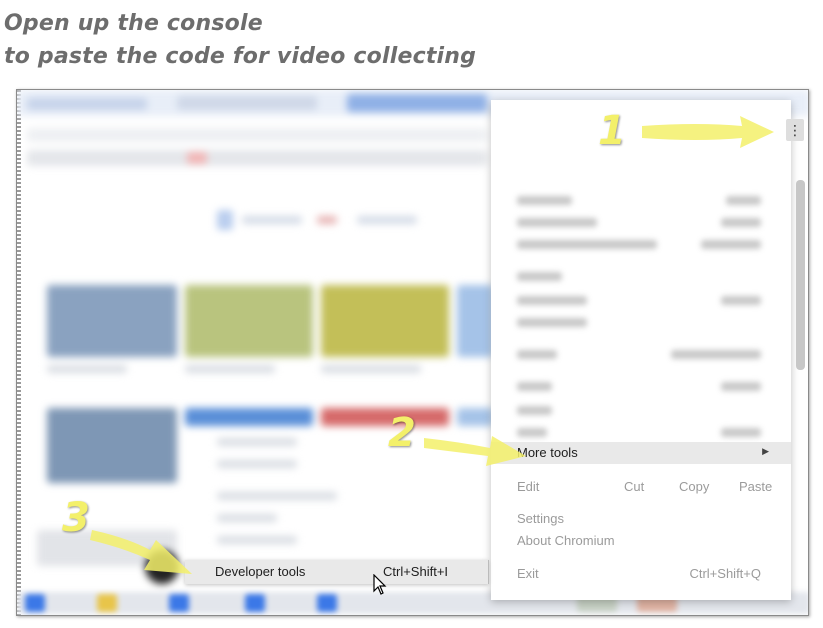 Image resolution: width=823 pixels, height=628 pixels. I want to click on more-tools-submenu: Developer tools Ctrl+Shift+I, so click(337, 572).